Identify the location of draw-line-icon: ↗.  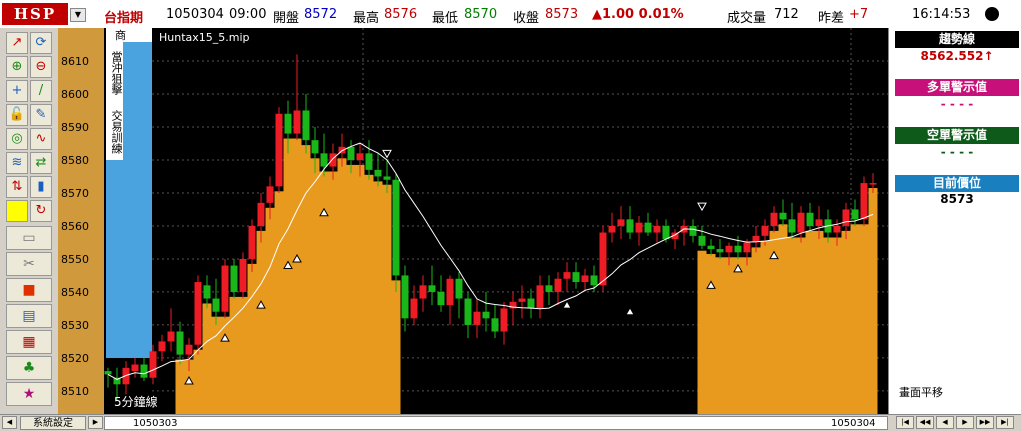
(17, 43).